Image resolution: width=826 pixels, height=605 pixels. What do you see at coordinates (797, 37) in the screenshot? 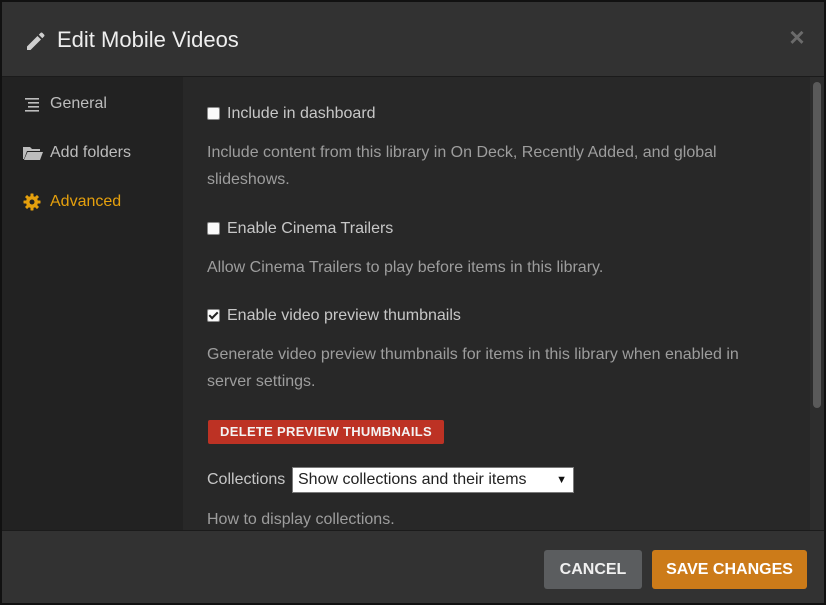
I see `close-icon: ×` at bounding box center [797, 37].